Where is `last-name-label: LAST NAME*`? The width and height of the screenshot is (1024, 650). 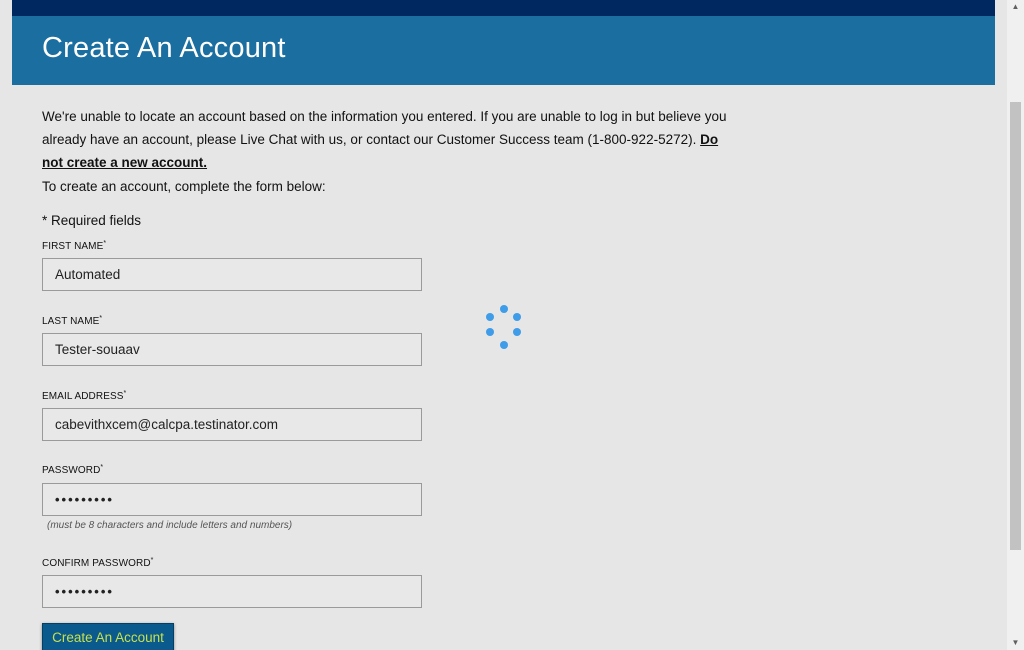
last-name-label: LAST NAME* is located at coordinates (72, 321).